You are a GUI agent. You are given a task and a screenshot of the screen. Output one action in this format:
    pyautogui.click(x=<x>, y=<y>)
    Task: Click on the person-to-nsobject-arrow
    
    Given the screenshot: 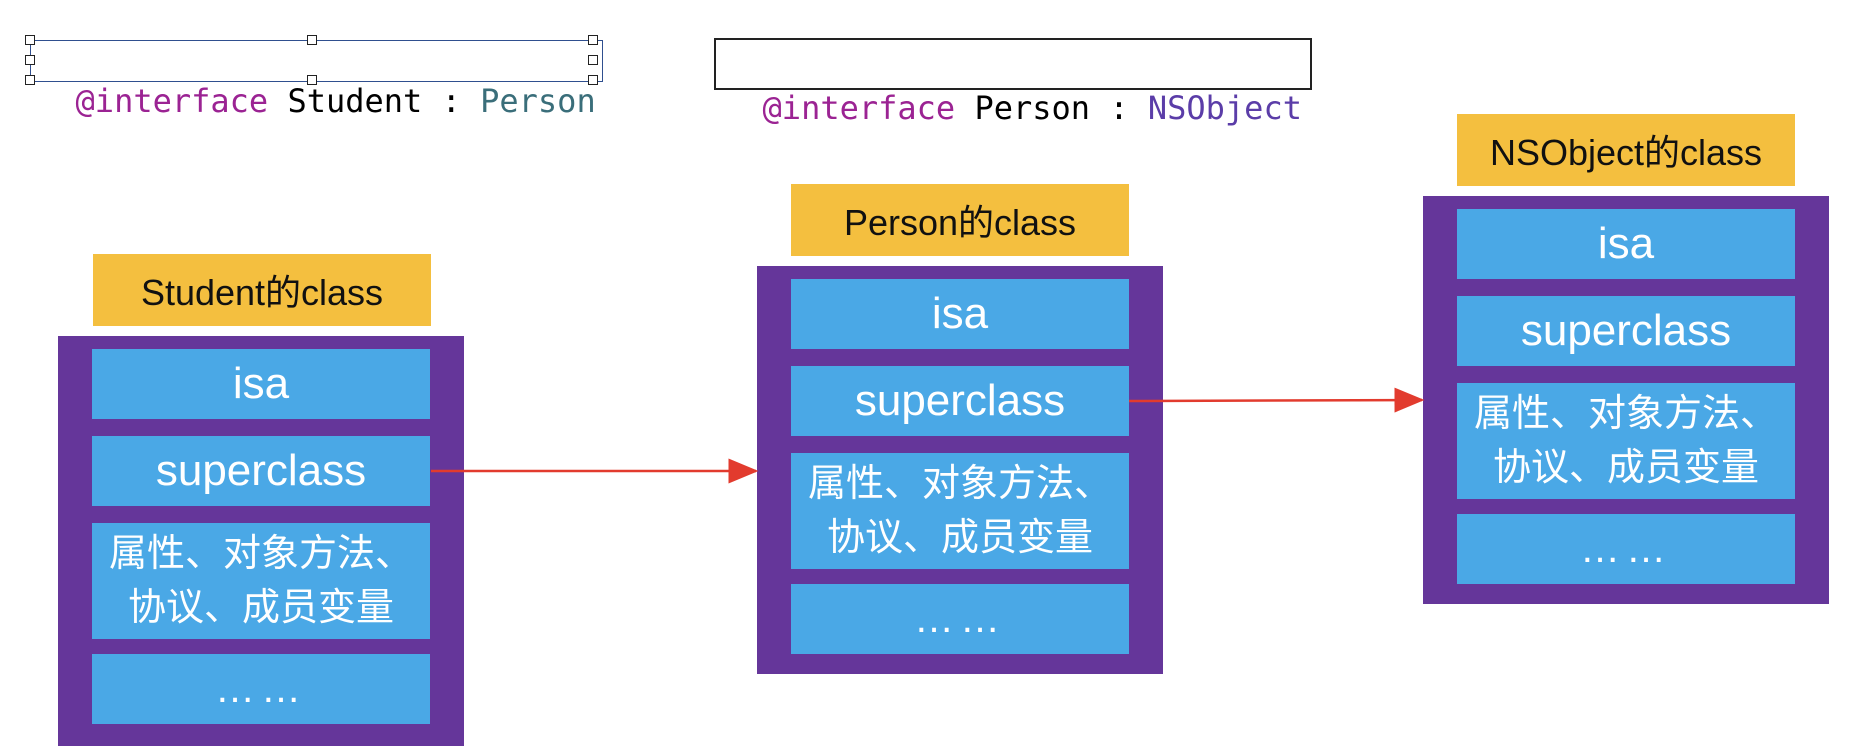 What is the action you would take?
    pyautogui.click(x=1276, y=400)
    